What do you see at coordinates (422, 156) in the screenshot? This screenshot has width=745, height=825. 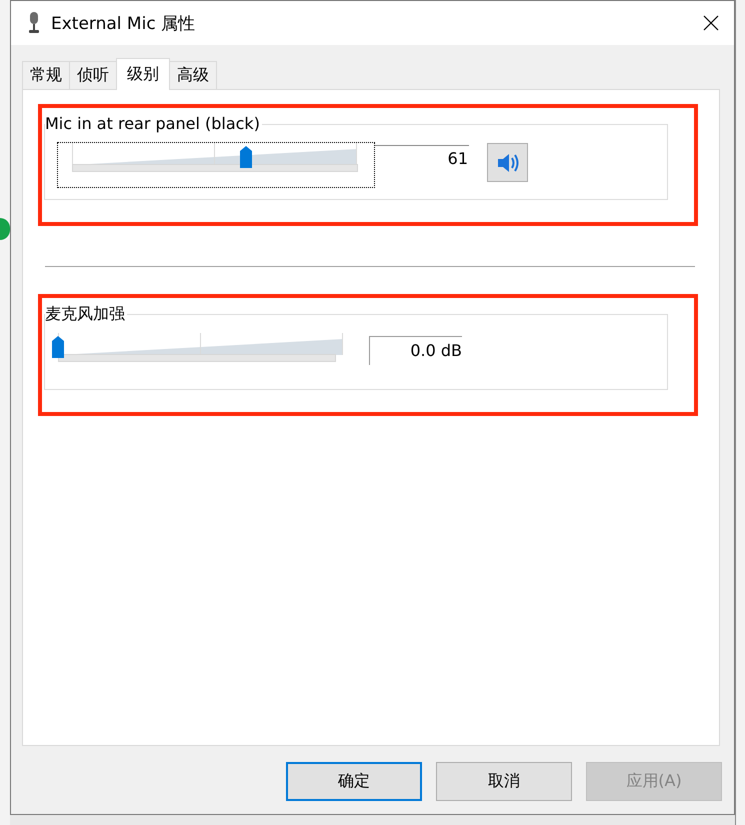 I see `level-value: 61` at bounding box center [422, 156].